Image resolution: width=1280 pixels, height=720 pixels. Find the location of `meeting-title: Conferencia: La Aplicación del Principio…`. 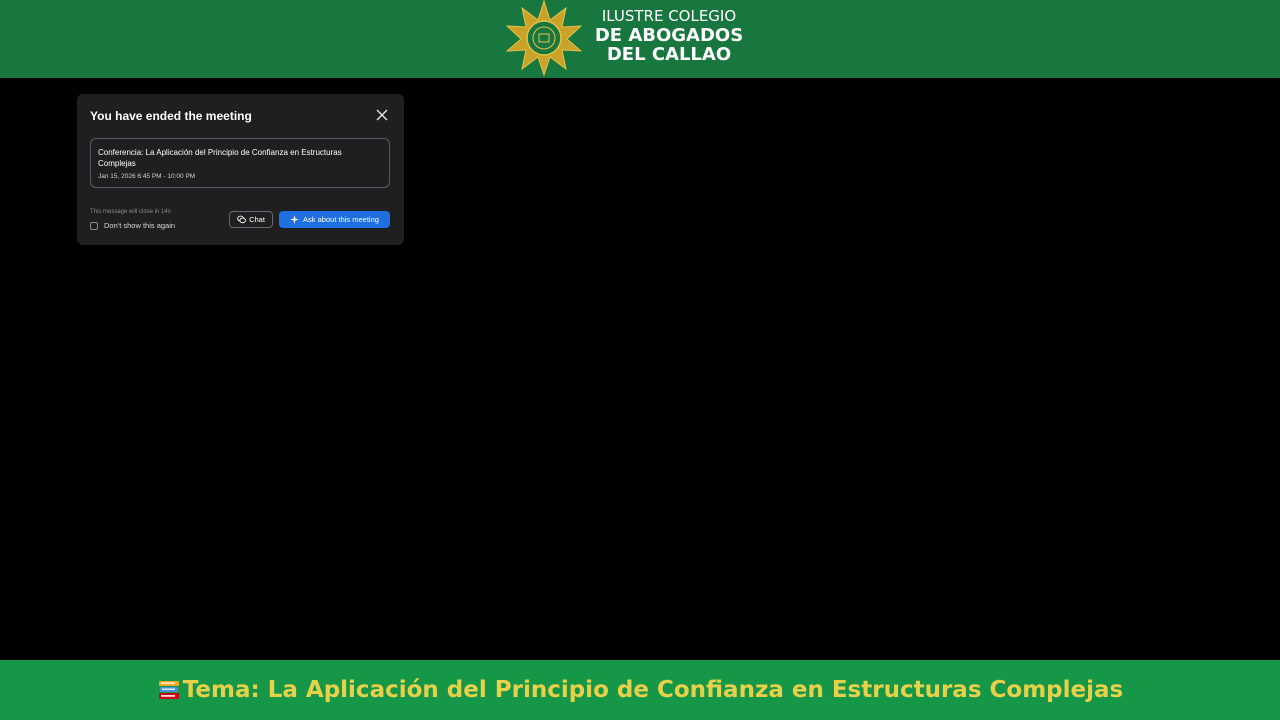

meeting-title: Conferencia: La Aplicación del Principio… is located at coordinates (220, 158).